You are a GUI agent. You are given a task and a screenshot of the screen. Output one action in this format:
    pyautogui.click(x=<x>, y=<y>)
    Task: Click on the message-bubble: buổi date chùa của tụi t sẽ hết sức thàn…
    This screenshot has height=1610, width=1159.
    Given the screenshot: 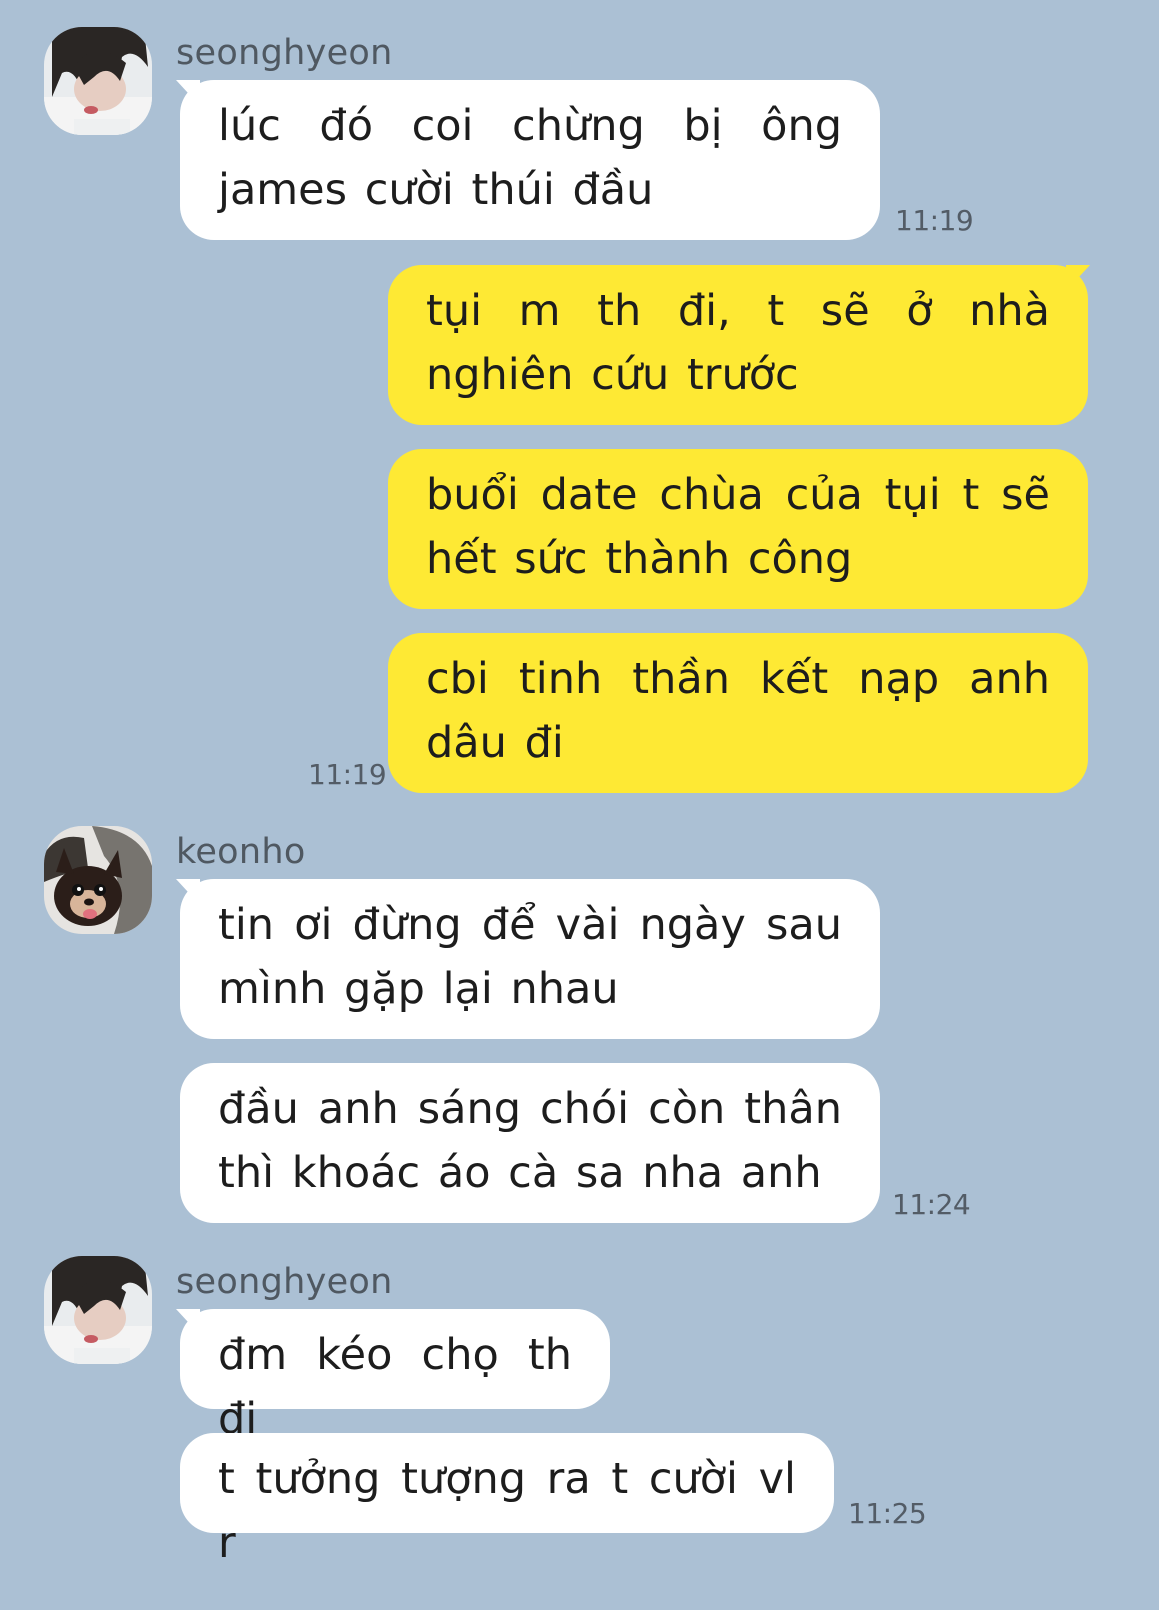 What is the action you would take?
    pyautogui.click(x=738, y=529)
    